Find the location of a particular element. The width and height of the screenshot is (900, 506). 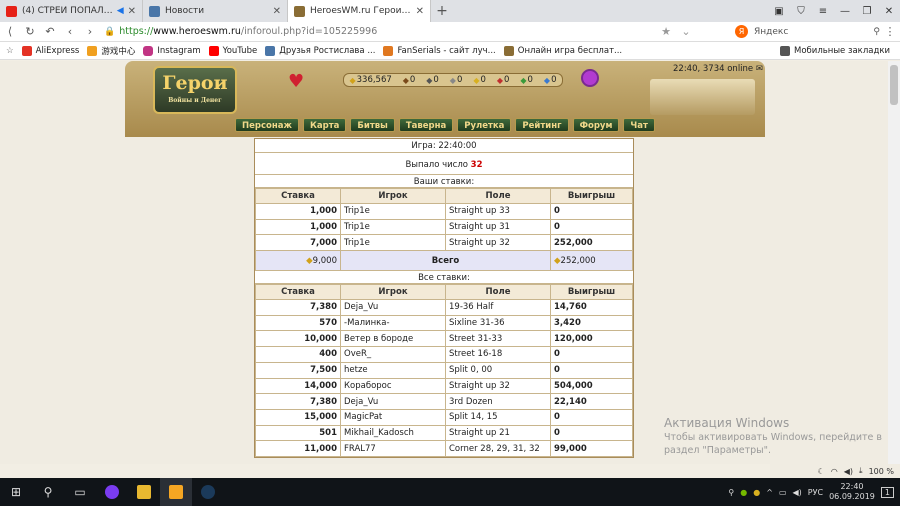

forward-arrow-icon: › is located at coordinates (90, 31).